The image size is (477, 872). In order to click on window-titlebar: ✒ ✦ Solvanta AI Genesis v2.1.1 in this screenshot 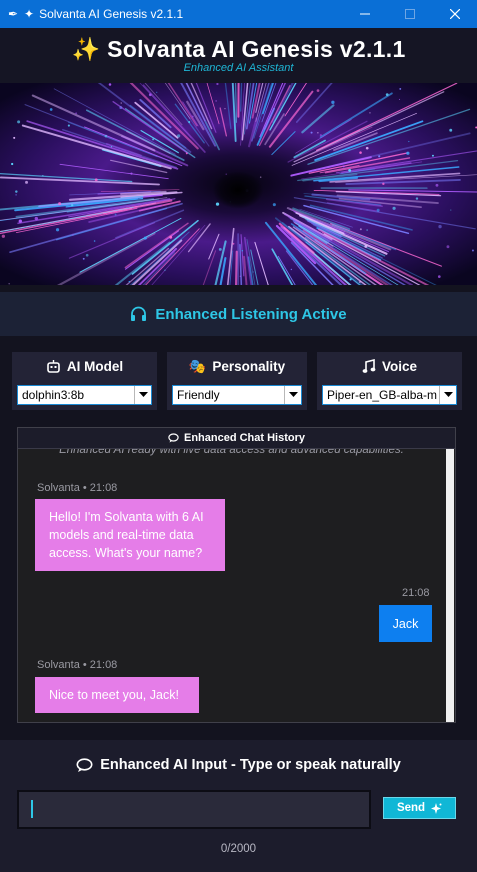, I will do `click(238, 14)`.